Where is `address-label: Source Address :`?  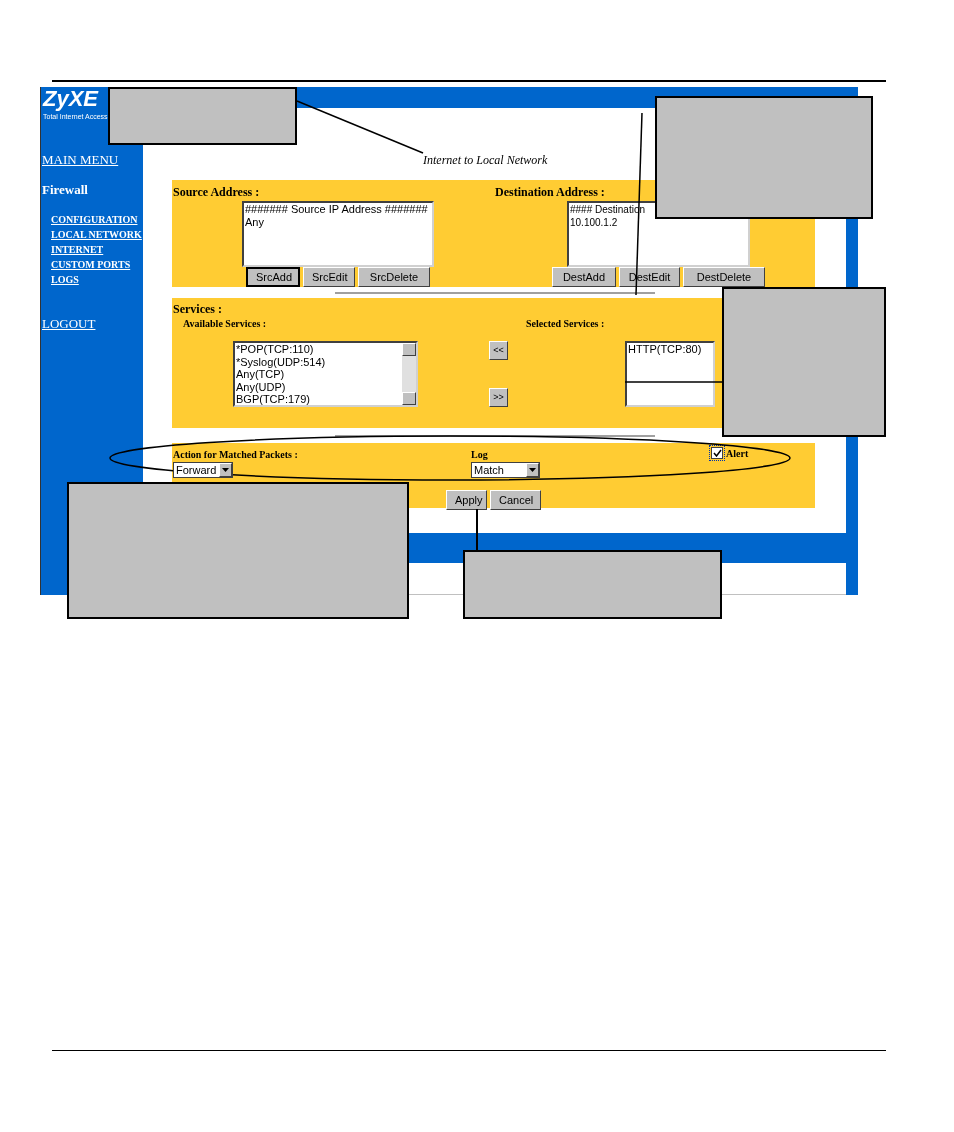
address-label: Source Address : is located at coordinates (216, 192).